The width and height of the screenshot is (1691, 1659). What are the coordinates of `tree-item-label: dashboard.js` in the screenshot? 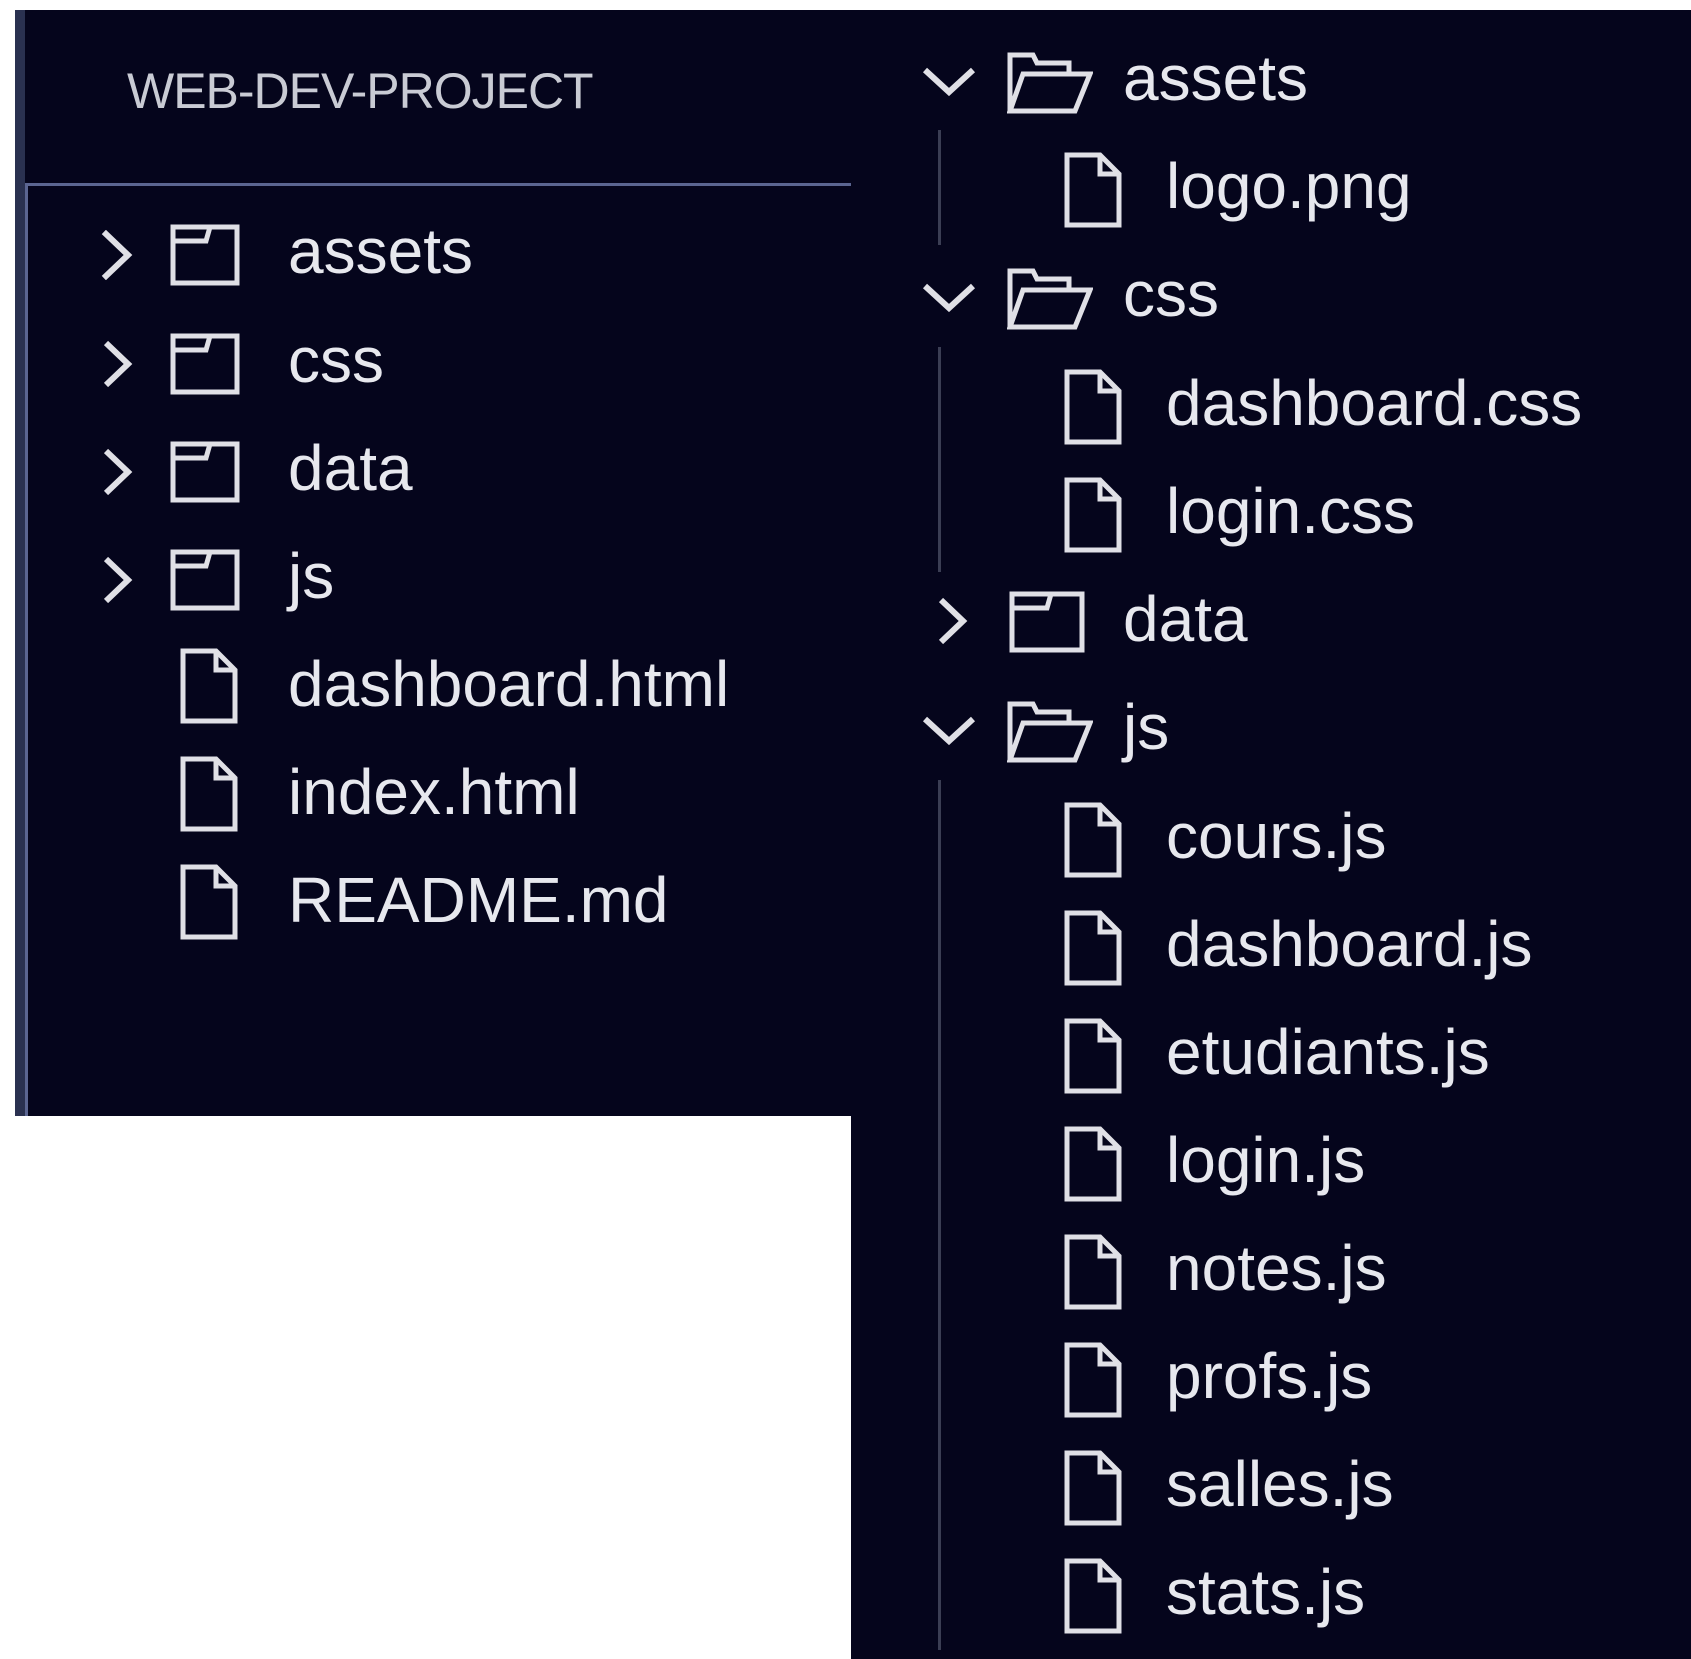 It's located at (1349, 944).